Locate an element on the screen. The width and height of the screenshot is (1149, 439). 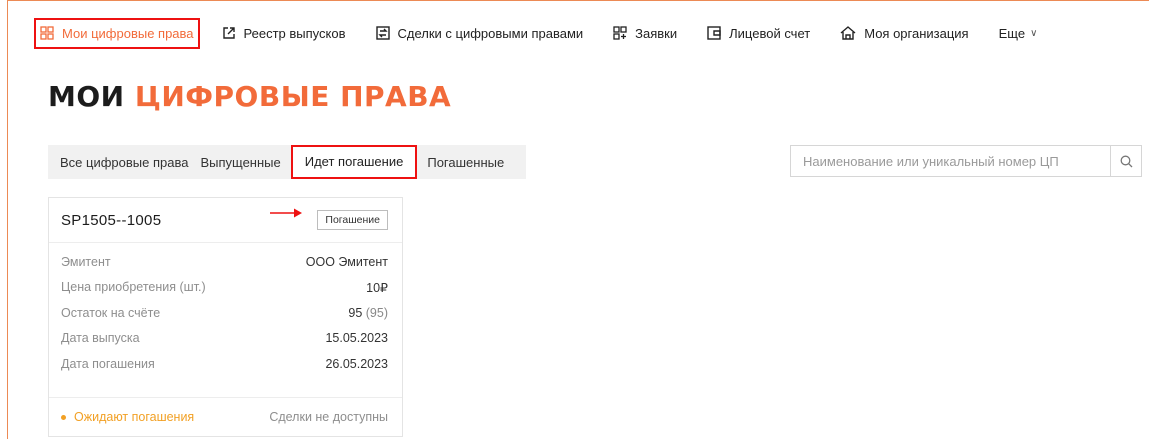
nav-item-label: Заявки is located at coordinates (656, 33).